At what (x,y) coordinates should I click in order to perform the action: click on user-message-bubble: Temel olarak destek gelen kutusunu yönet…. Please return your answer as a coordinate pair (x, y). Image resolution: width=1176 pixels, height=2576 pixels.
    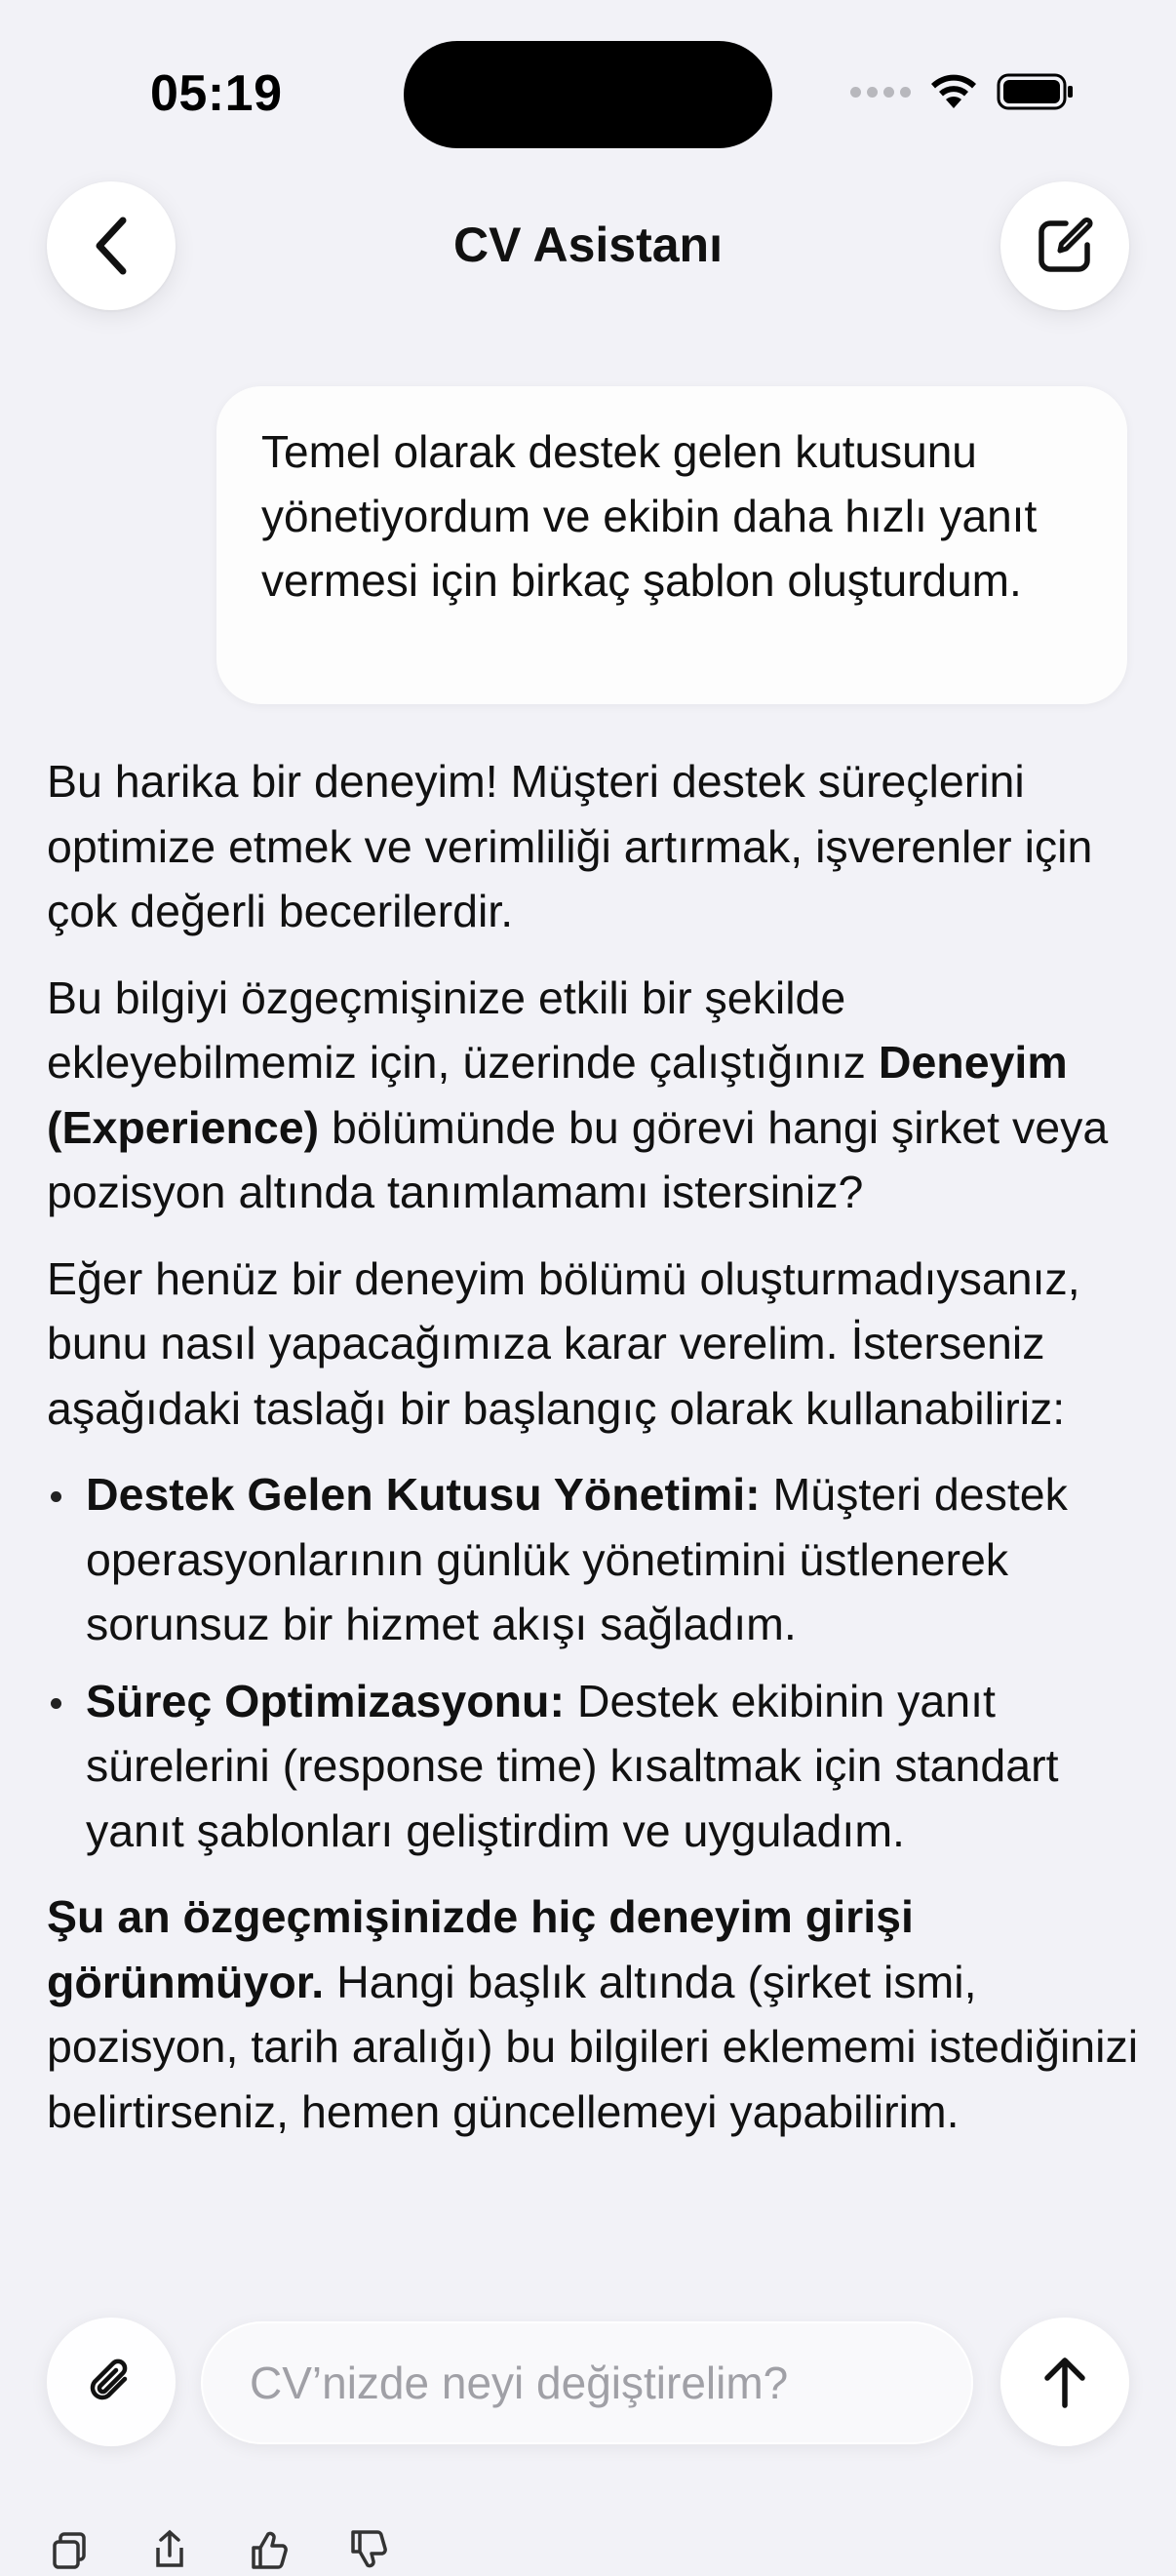
    Looking at the image, I should click on (671, 545).